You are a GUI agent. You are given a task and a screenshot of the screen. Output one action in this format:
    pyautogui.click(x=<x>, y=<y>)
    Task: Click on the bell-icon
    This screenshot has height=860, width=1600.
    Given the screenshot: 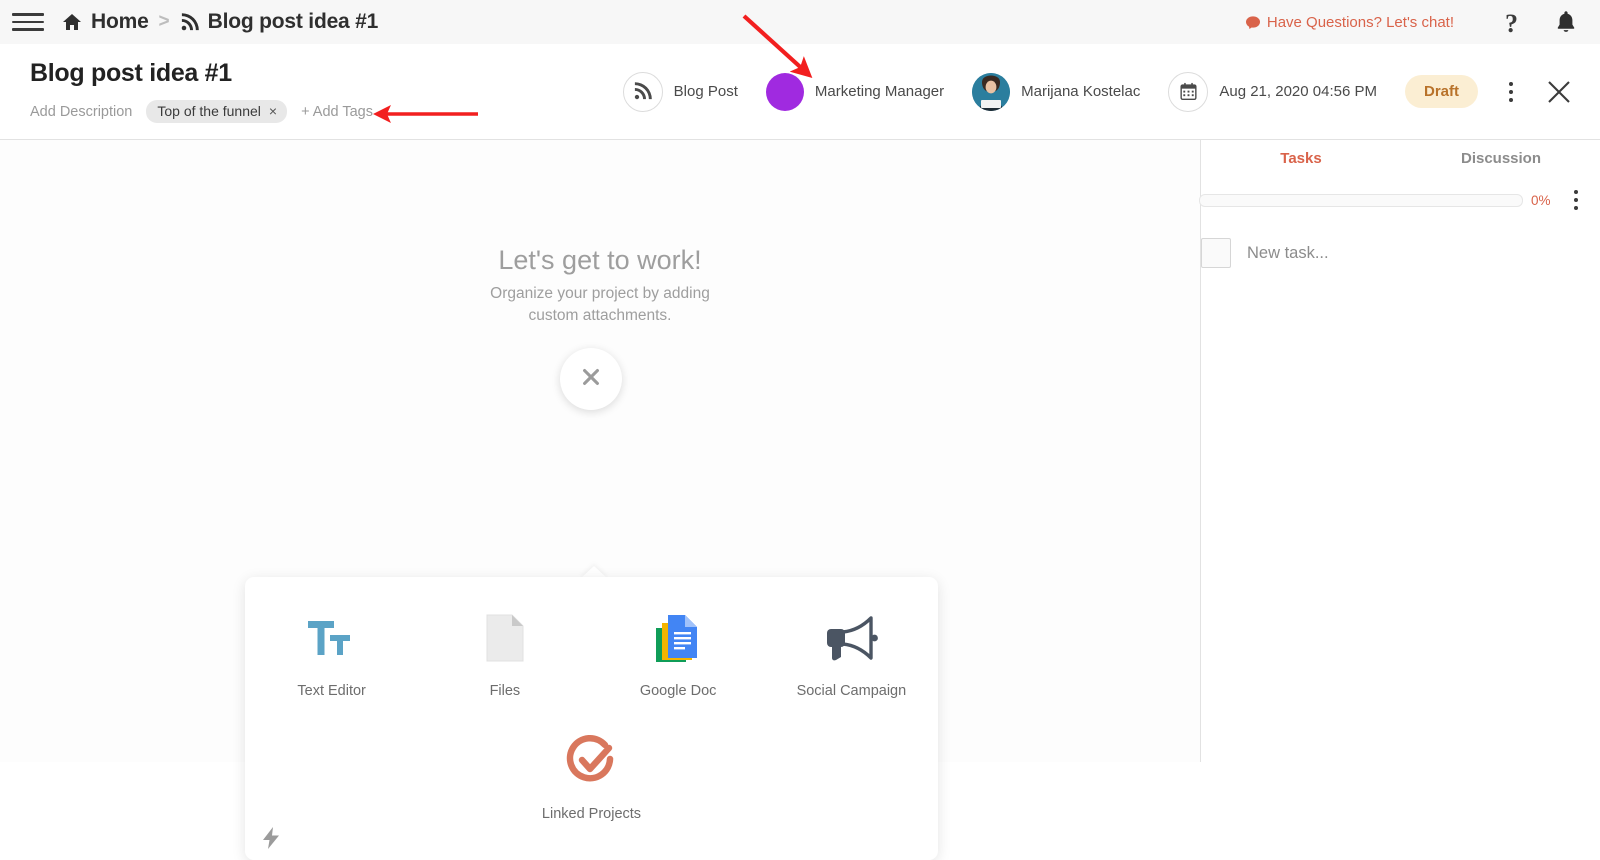 What is the action you would take?
    pyautogui.click(x=1566, y=22)
    